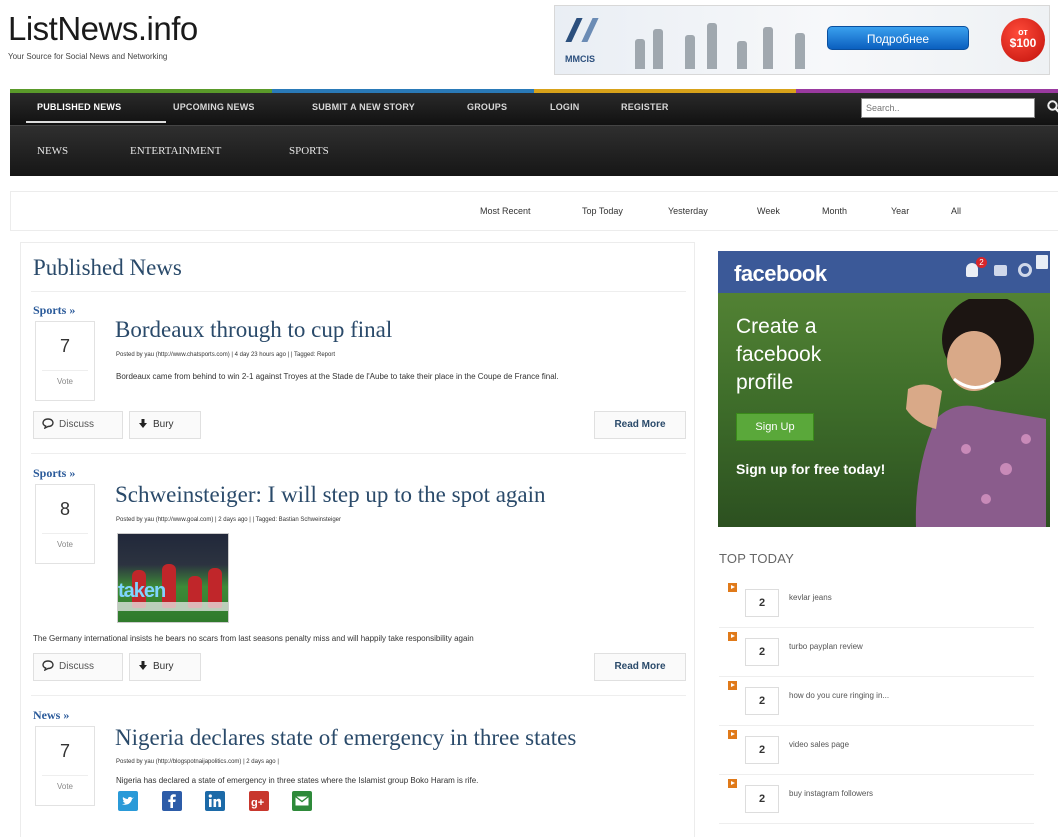 This screenshot has height=837, width=1058. I want to click on filter-all: All, so click(956, 211).